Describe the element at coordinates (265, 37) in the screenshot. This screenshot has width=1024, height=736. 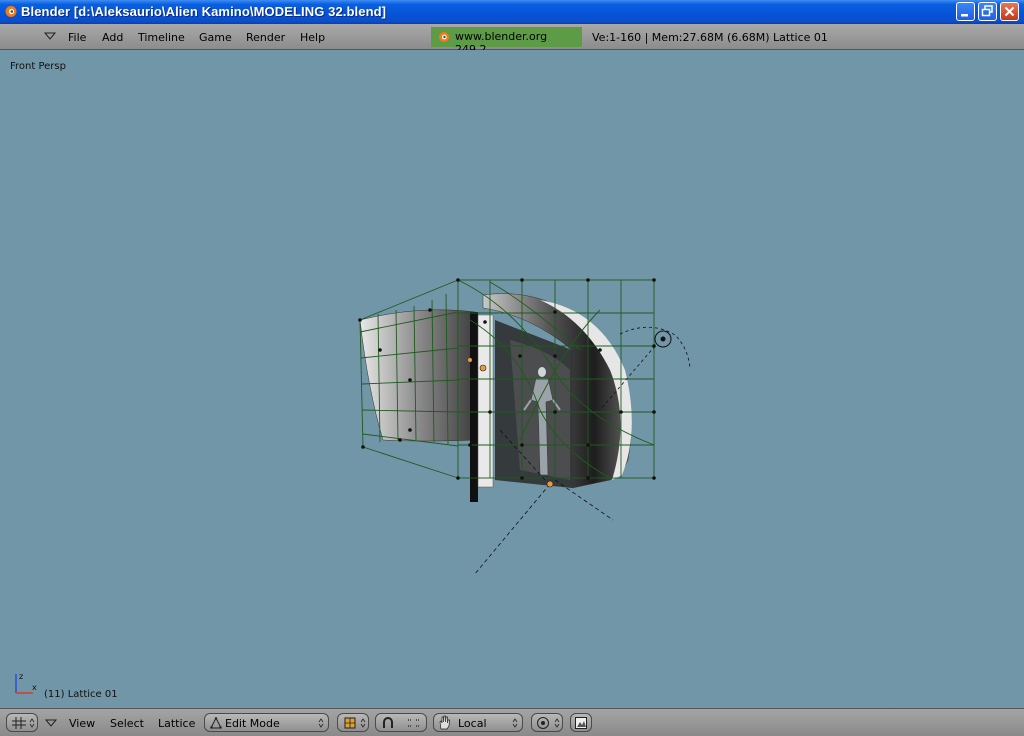
I see `menu-render: Render` at that location.